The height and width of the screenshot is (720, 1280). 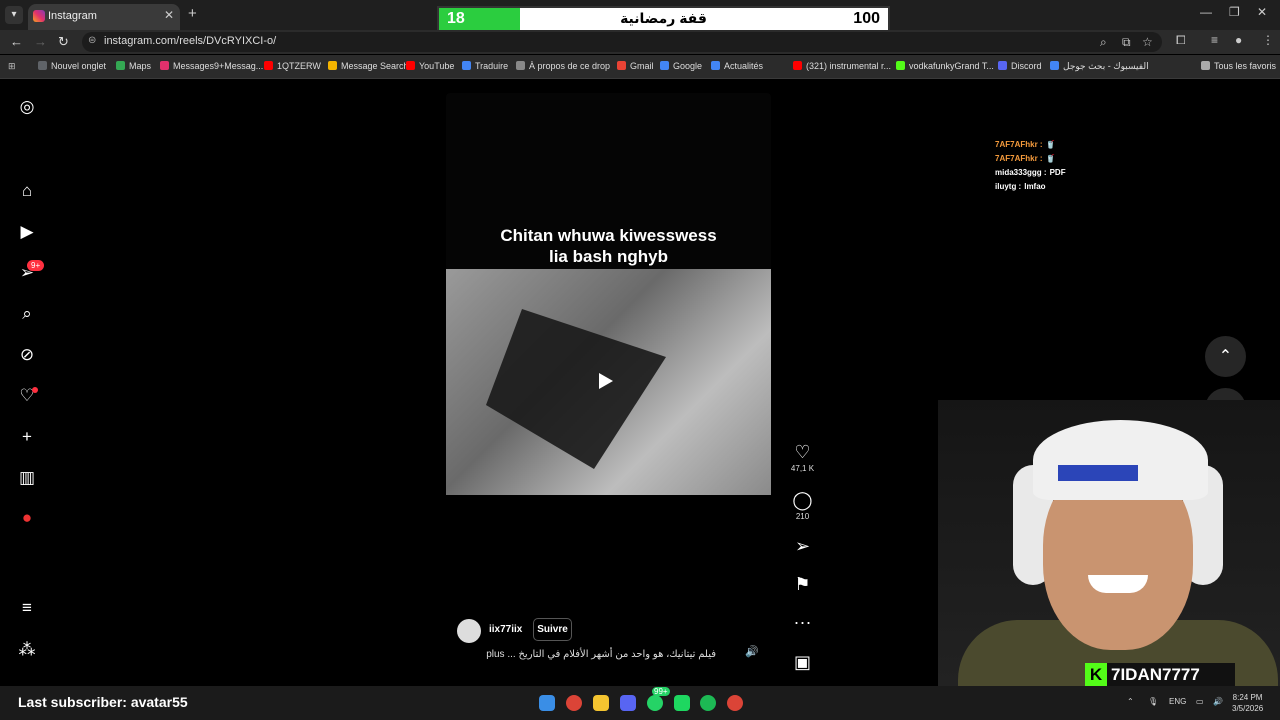 What do you see at coordinates (469, 631) in the screenshot?
I see `author-avatar` at bounding box center [469, 631].